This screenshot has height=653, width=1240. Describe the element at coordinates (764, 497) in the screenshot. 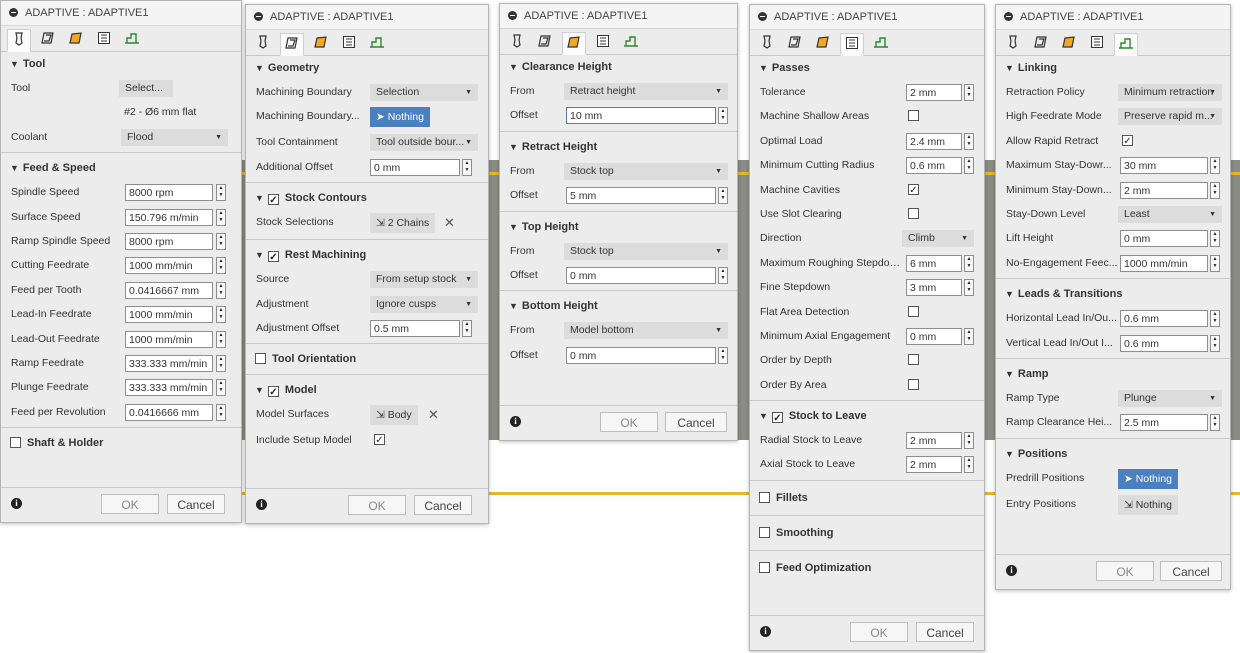

I see `fillets-checkbox` at that location.